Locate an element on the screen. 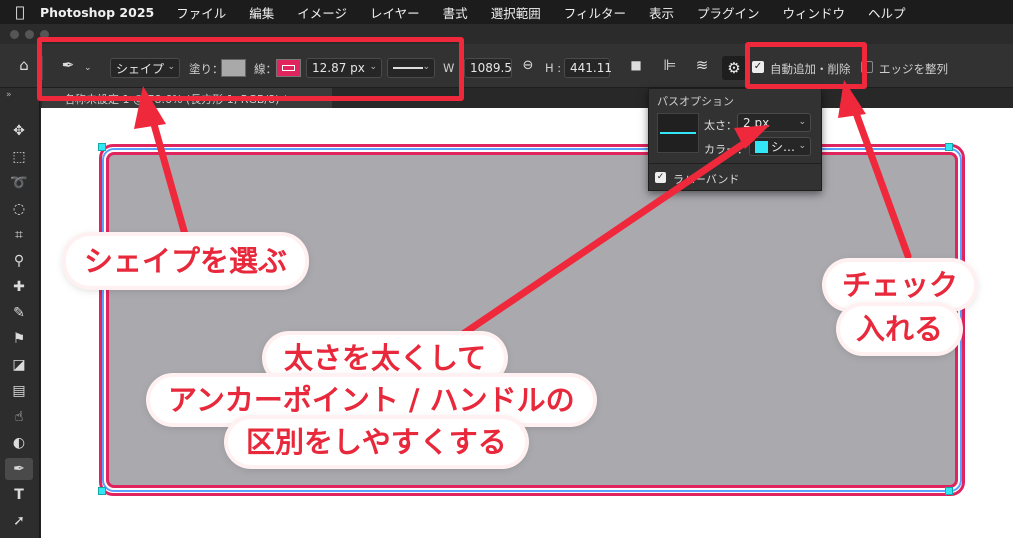 The width and height of the screenshot is (1013, 538). path-options-panel: パスオプション 太さ： 2 px ⌄ カラー： シ… ⌄ ✓ ラバーバンド is located at coordinates (735, 139).